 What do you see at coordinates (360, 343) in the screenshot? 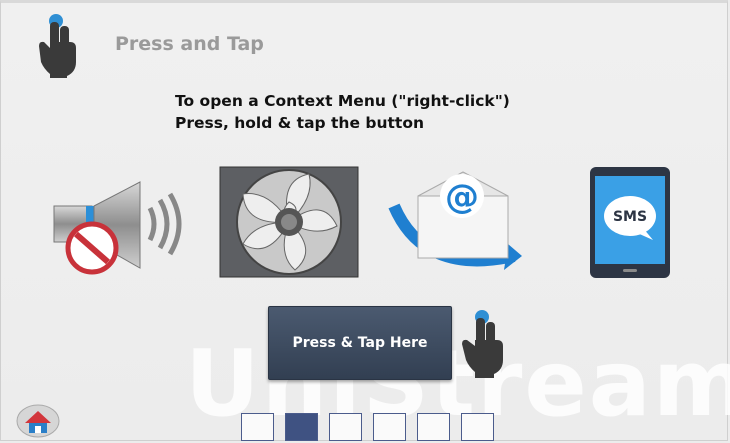
I see `press-tap-button: Press & Tap Here` at bounding box center [360, 343].